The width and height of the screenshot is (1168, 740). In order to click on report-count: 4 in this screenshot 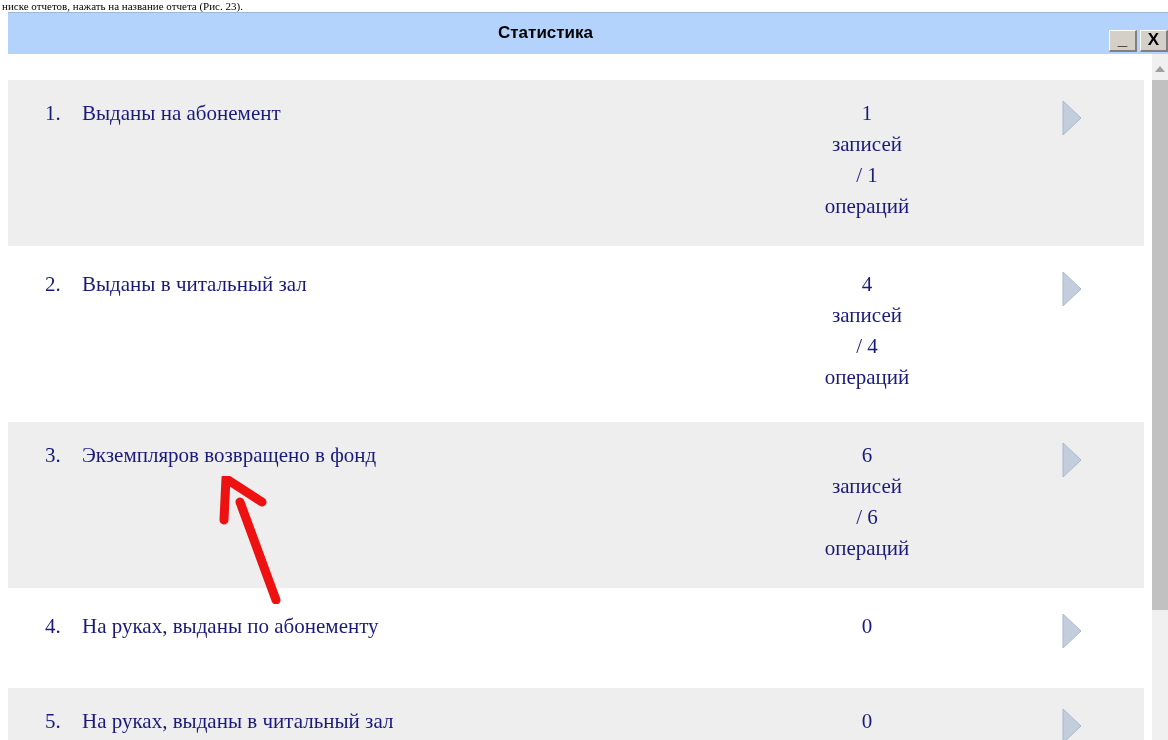, I will do `click(867, 284)`.